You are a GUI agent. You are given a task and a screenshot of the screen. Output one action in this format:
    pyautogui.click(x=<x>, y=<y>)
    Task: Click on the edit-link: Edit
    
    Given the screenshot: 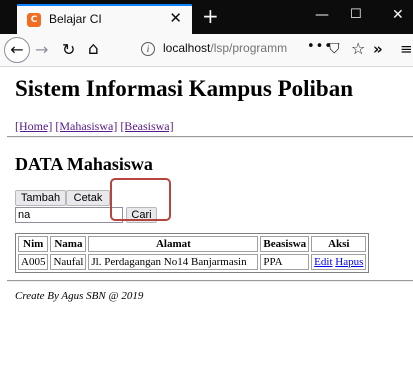 What is the action you would take?
    pyautogui.click(x=323, y=262)
    